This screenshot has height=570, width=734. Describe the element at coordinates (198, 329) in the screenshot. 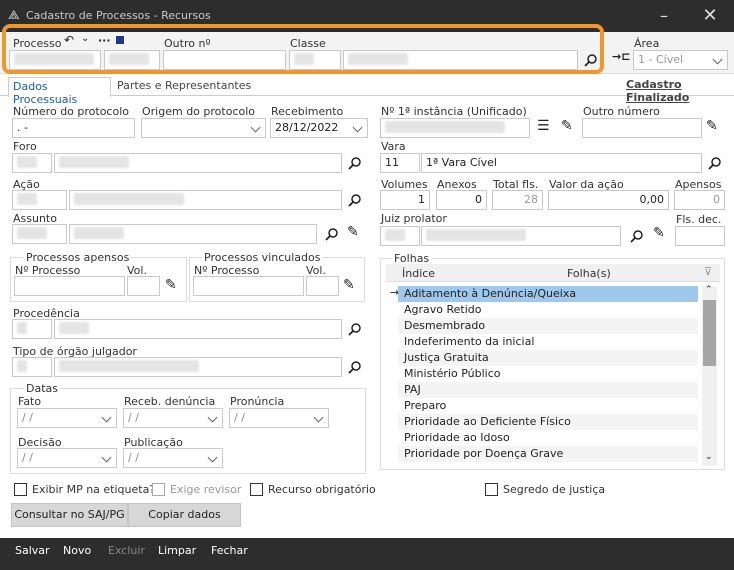

I see `procedencia-name-field` at that location.